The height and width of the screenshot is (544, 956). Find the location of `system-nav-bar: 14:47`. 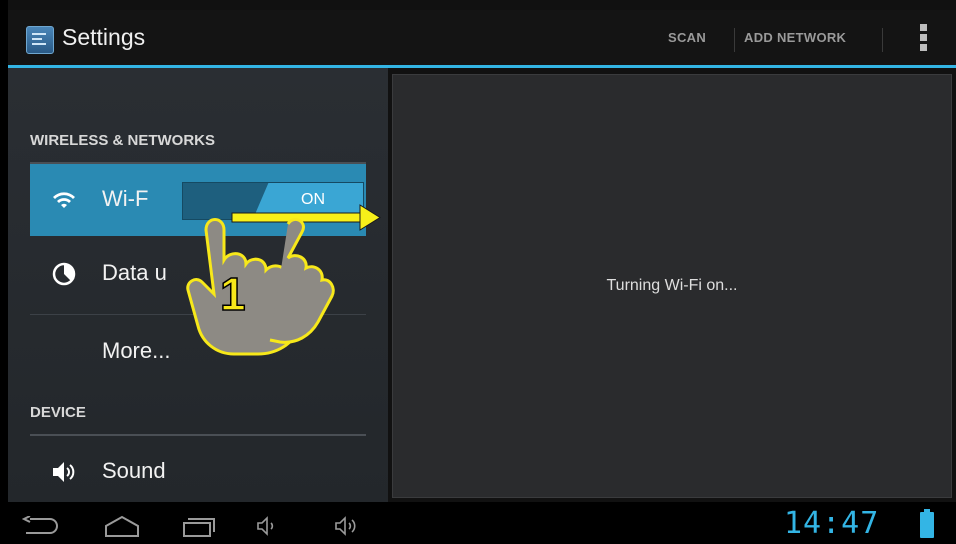

system-nav-bar: 14:47 is located at coordinates (478, 523).